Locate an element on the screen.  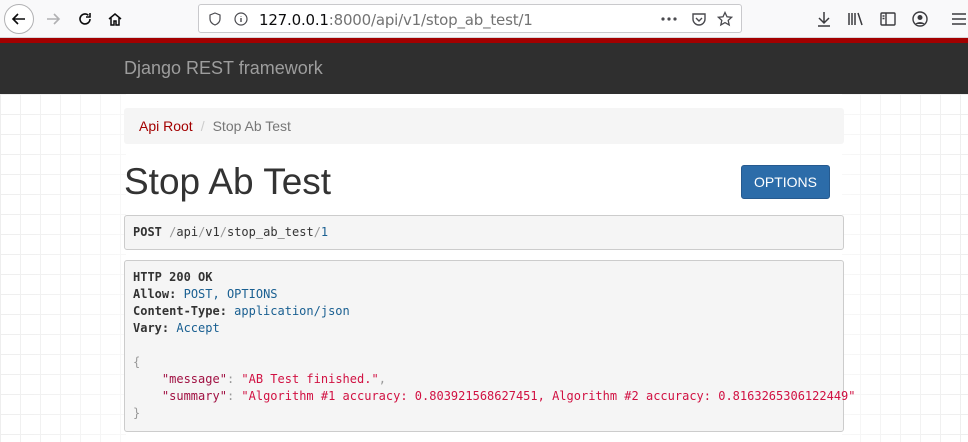
sidebar-icon is located at coordinates (888, 19).